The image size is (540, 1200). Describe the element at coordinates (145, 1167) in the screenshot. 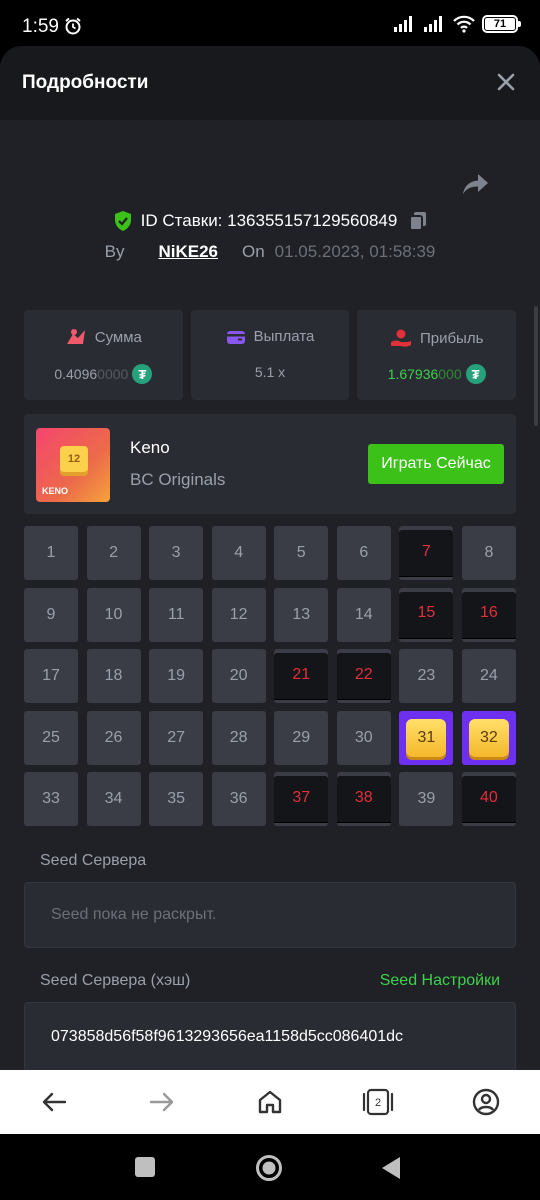

I see `recents-icon` at that location.